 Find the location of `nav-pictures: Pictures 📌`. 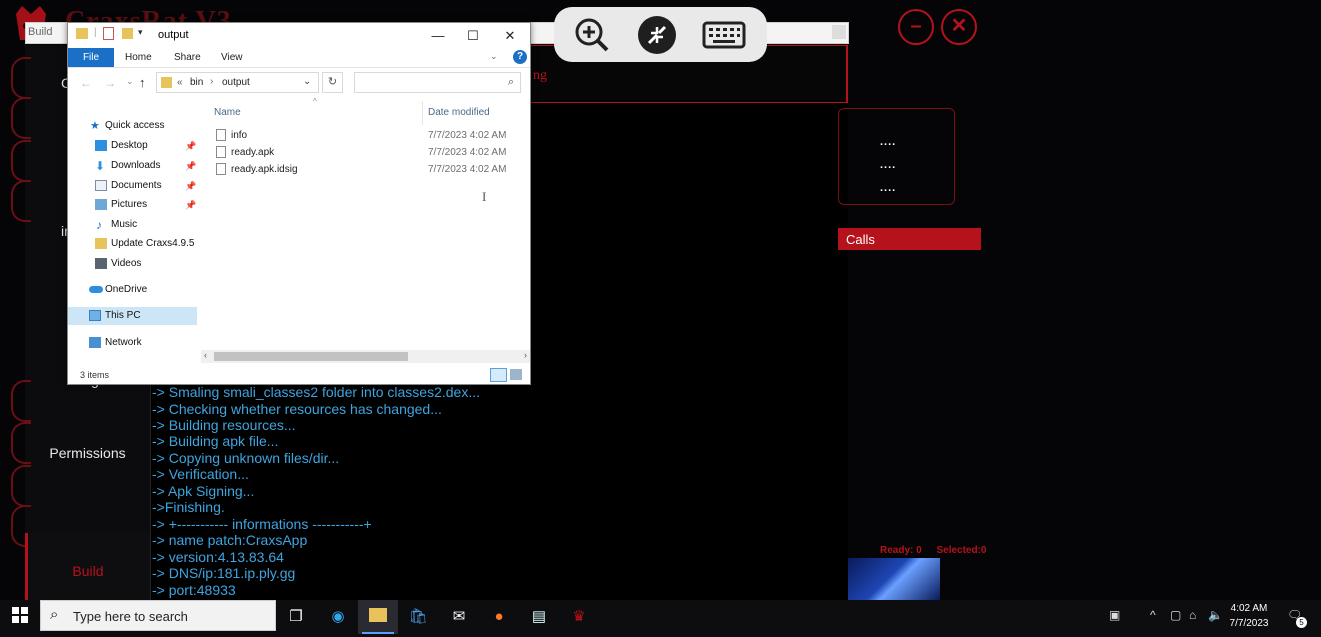

nav-pictures: Pictures 📌 is located at coordinates (132, 205).